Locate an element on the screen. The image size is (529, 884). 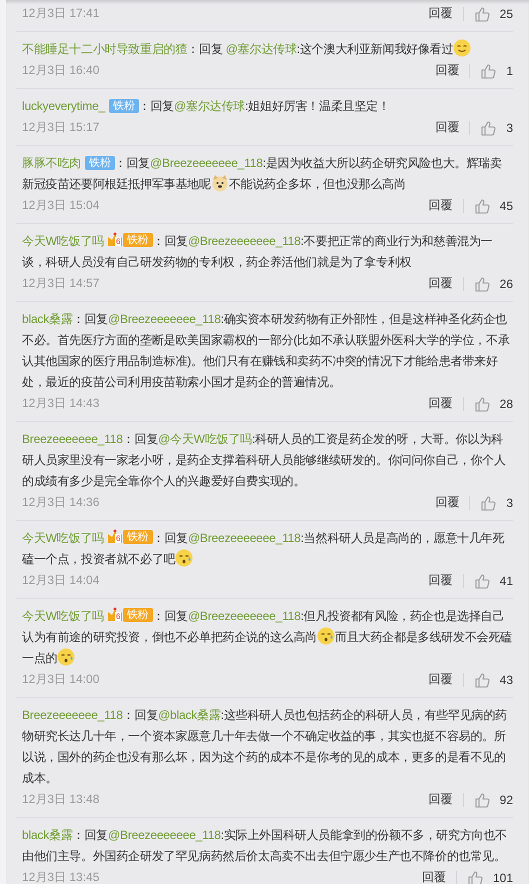
comment-time: 12月3日 14:57 is located at coordinates (61, 283).